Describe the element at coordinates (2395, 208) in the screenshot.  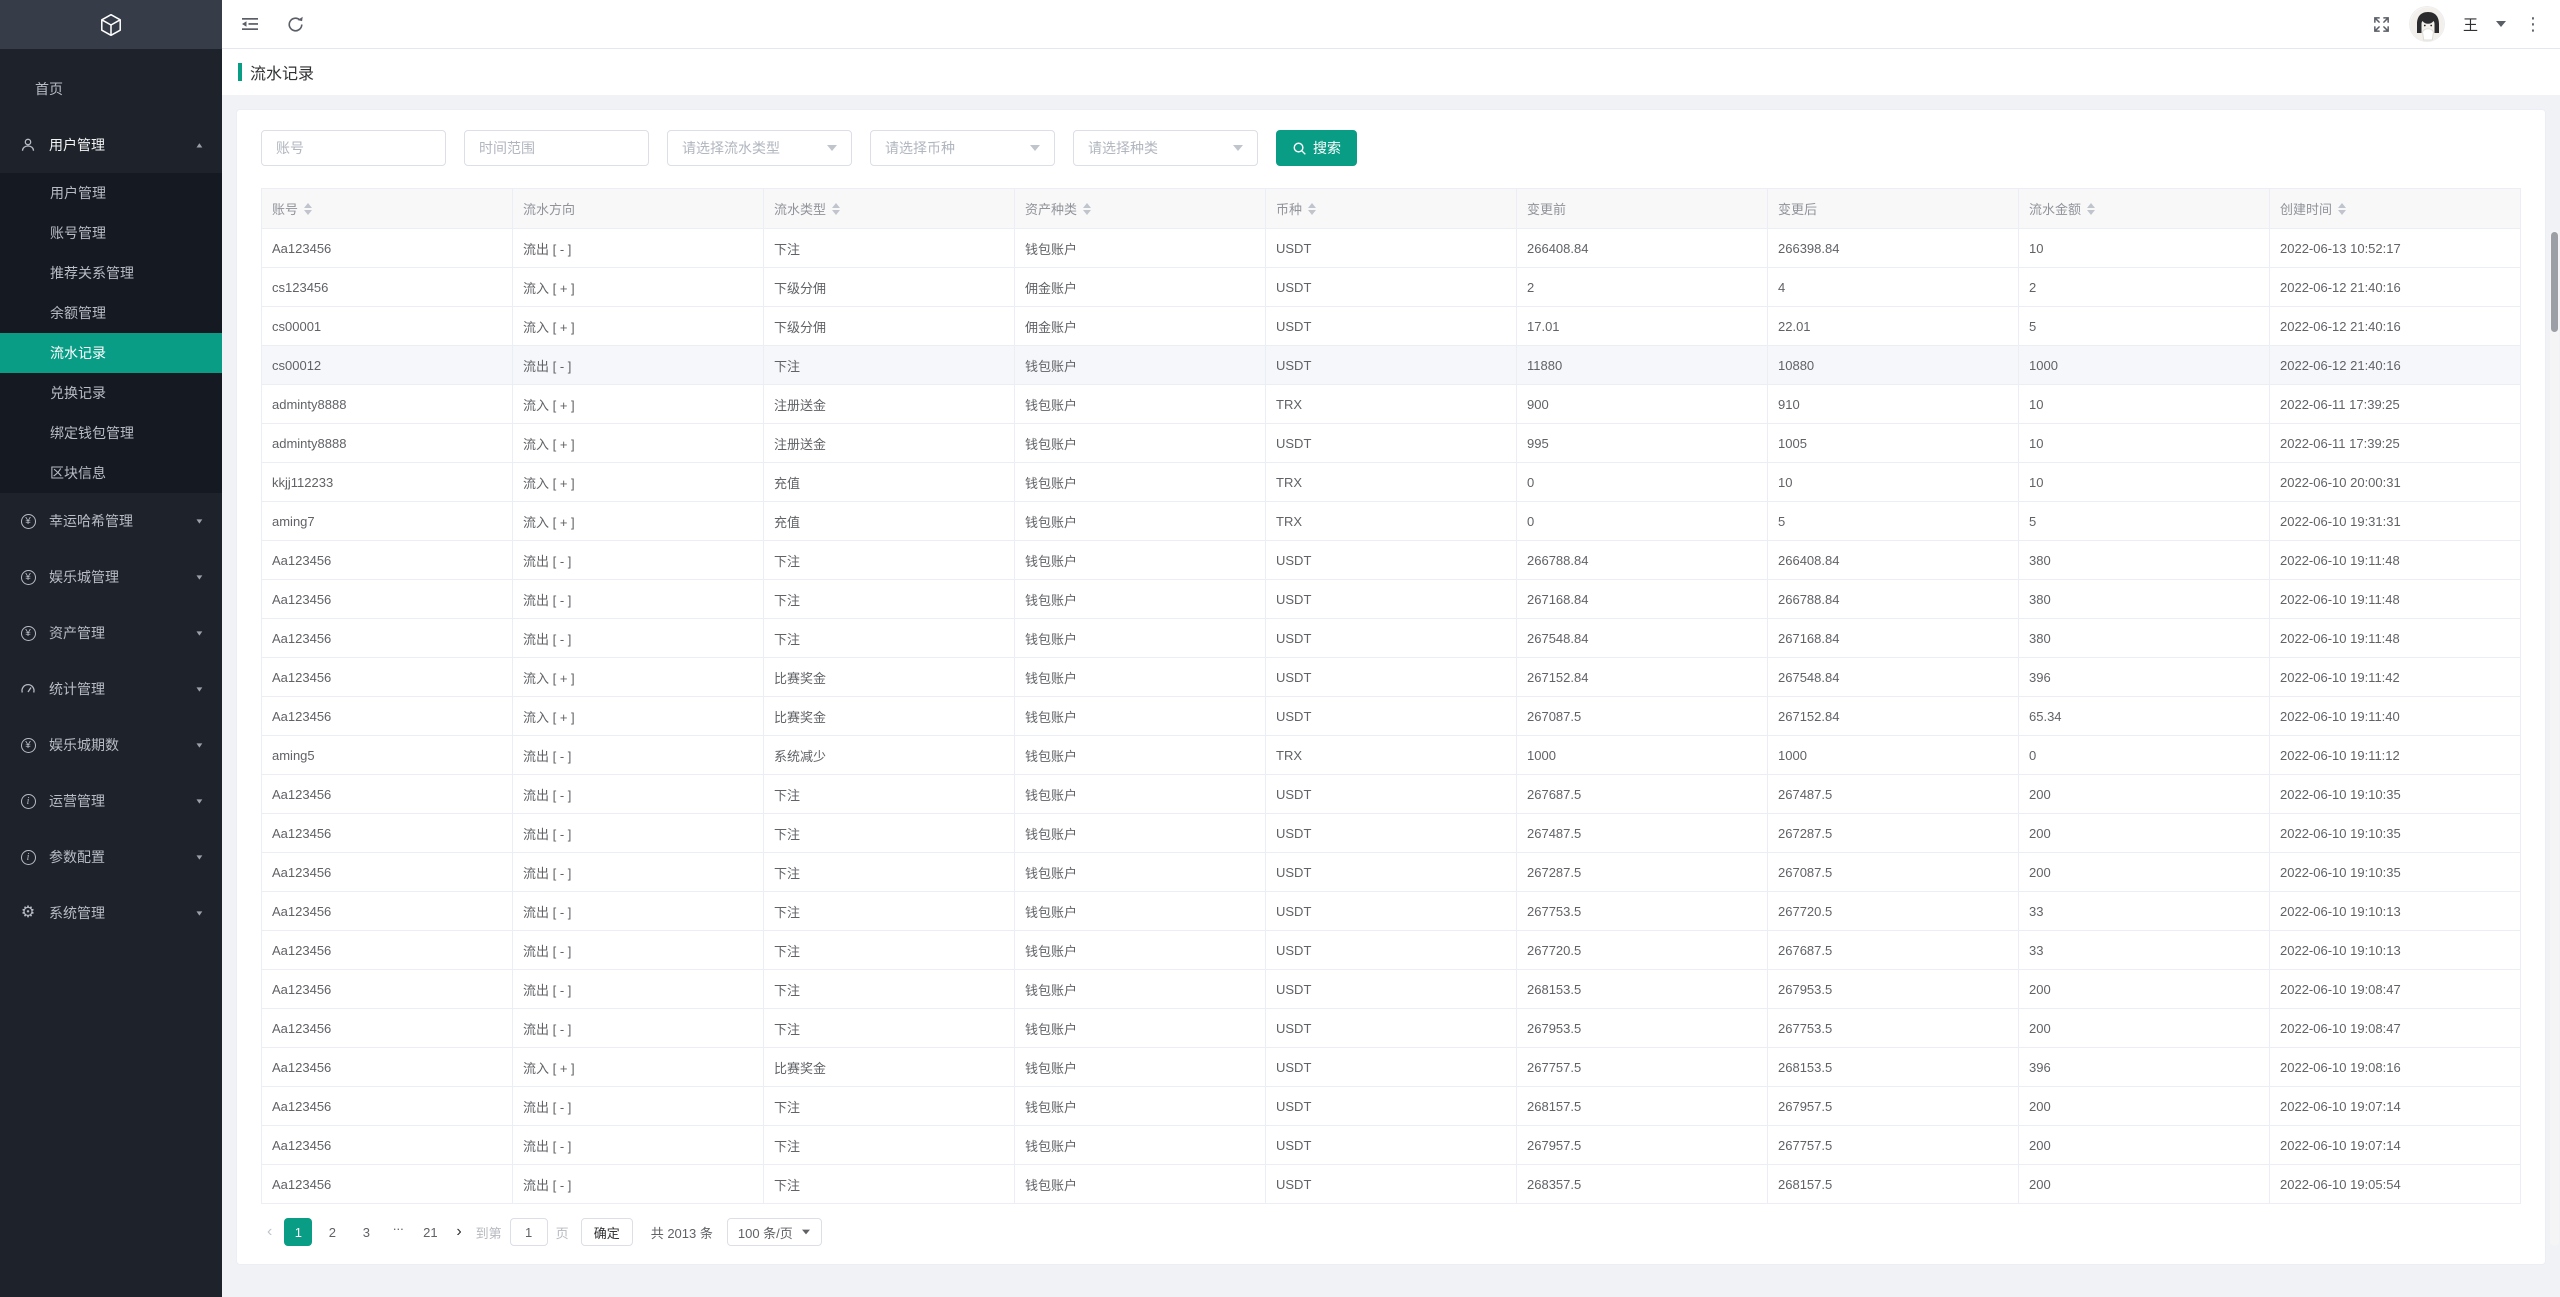
I see `column-header-created-at: 创建时间` at that location.